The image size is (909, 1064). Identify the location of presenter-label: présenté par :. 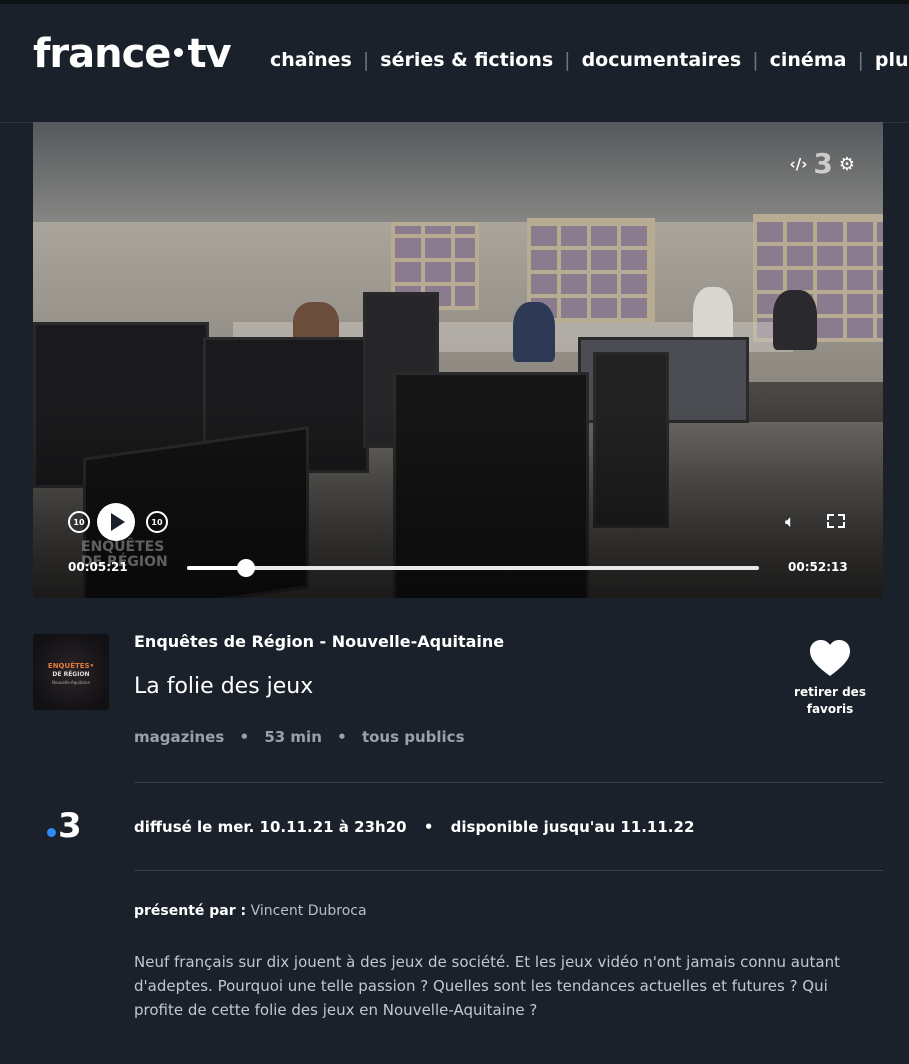
(190, 911).